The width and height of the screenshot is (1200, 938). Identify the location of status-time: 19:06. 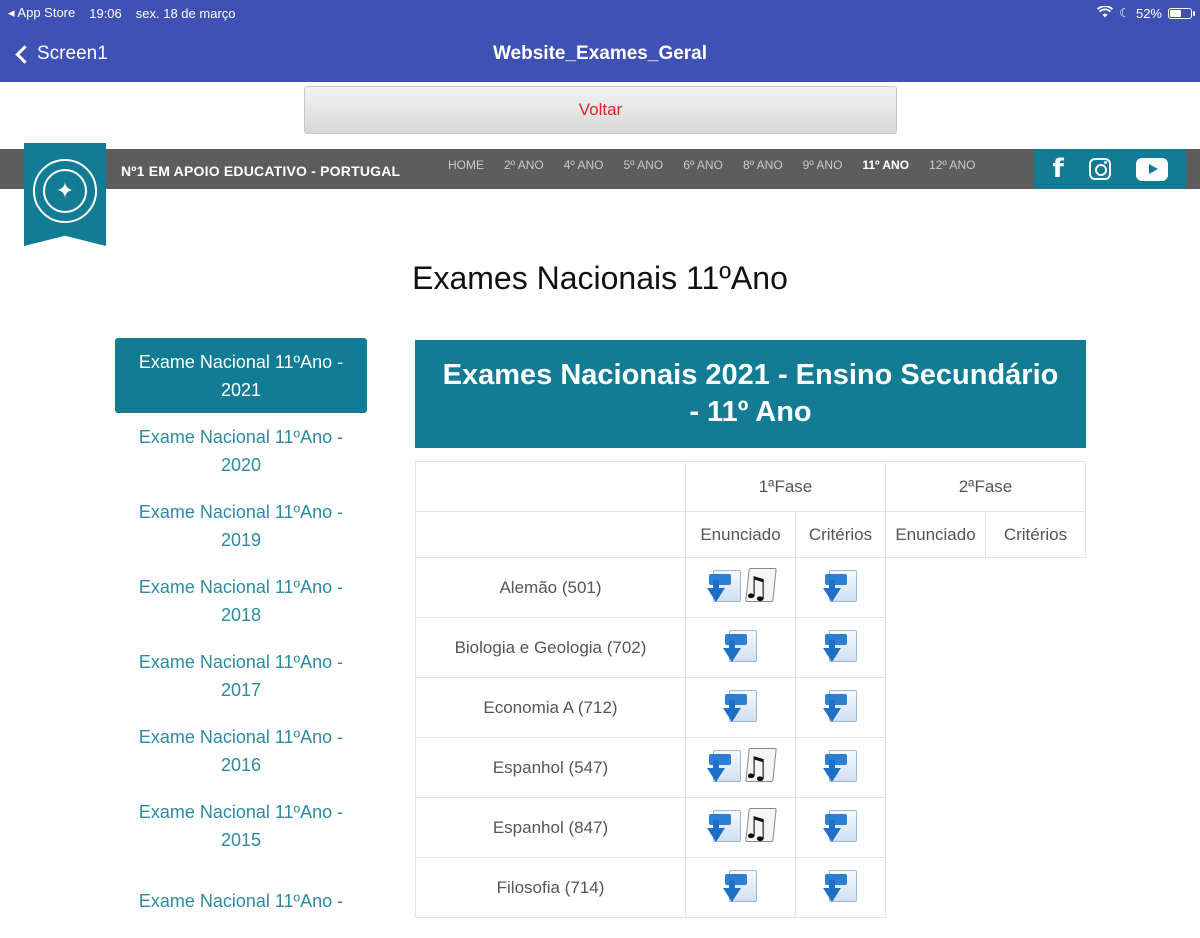
(105, 13).